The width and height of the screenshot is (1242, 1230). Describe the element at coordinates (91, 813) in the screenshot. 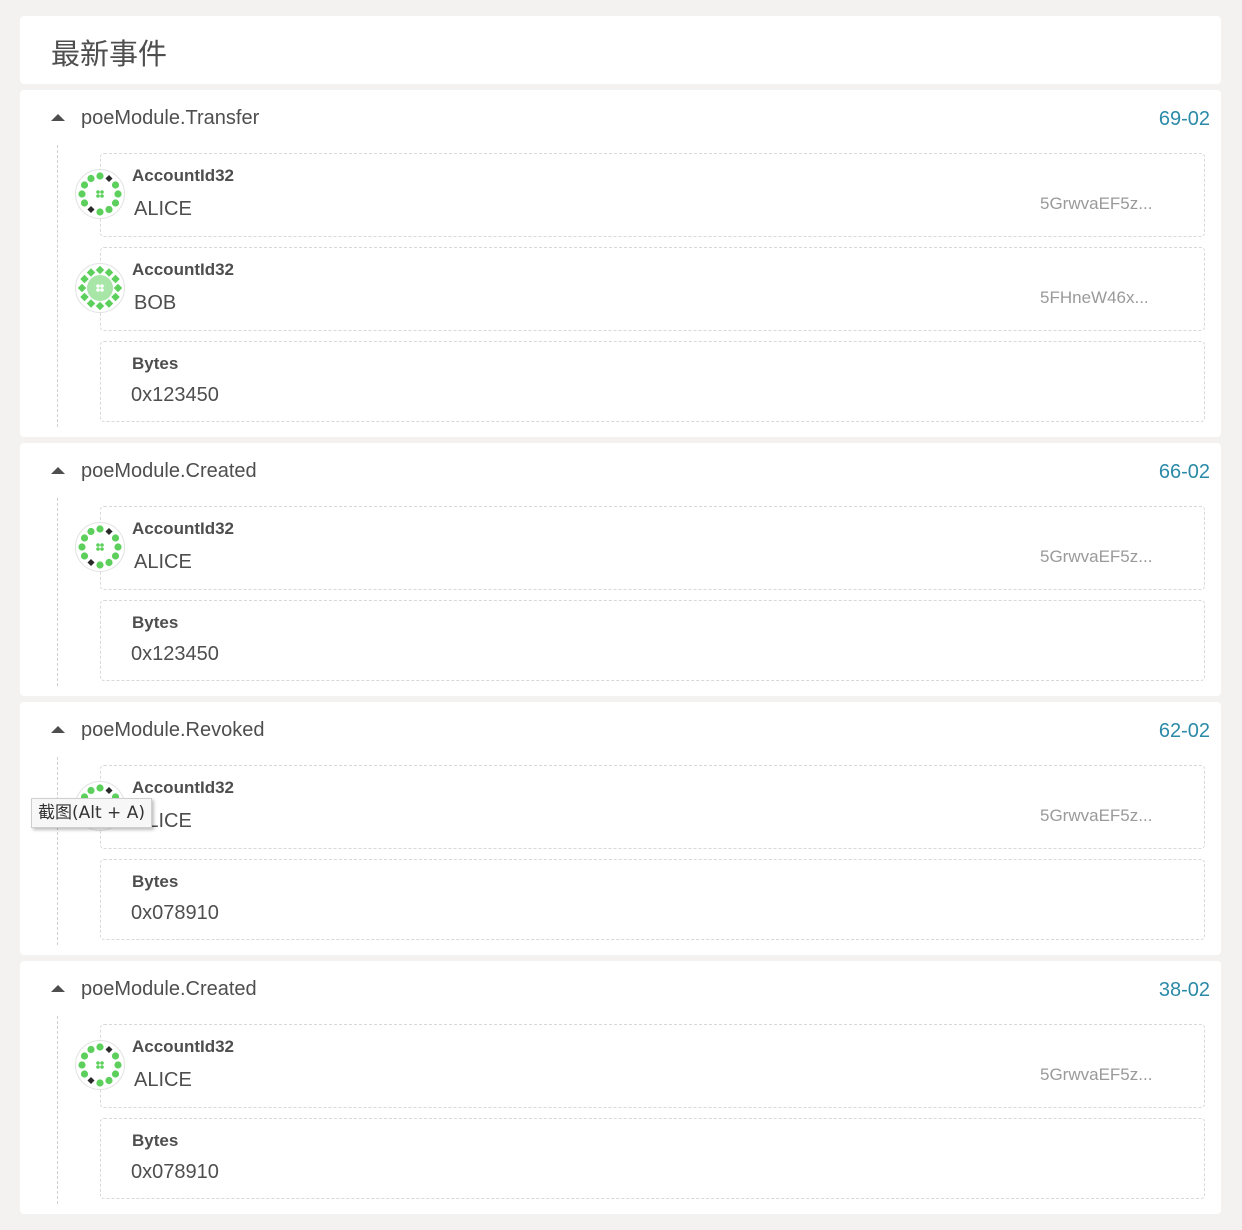

I see `screenshot-tooltip: 截图(Alt + A)` at that location.